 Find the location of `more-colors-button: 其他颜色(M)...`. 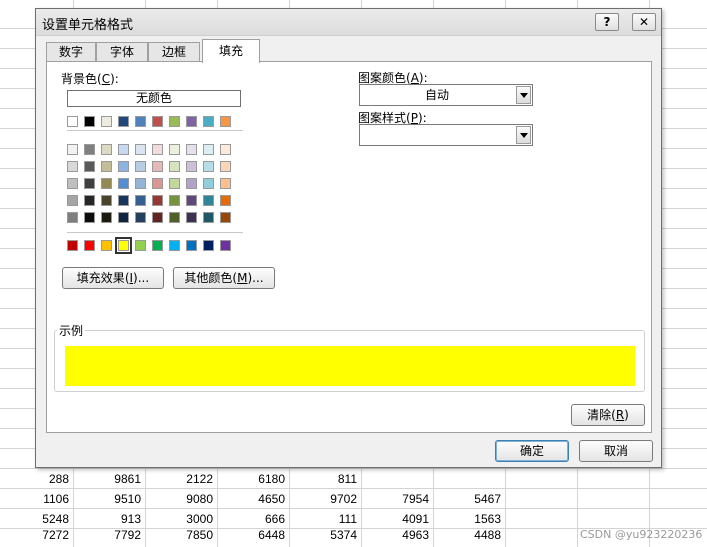

more-colors-button: 其他颜色(M)... is located at coordinates (224, 278).